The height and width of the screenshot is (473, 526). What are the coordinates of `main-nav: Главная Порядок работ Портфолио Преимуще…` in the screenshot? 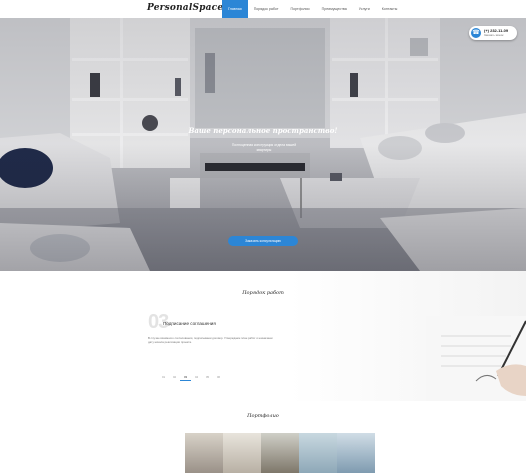 It's located at (312, 9).